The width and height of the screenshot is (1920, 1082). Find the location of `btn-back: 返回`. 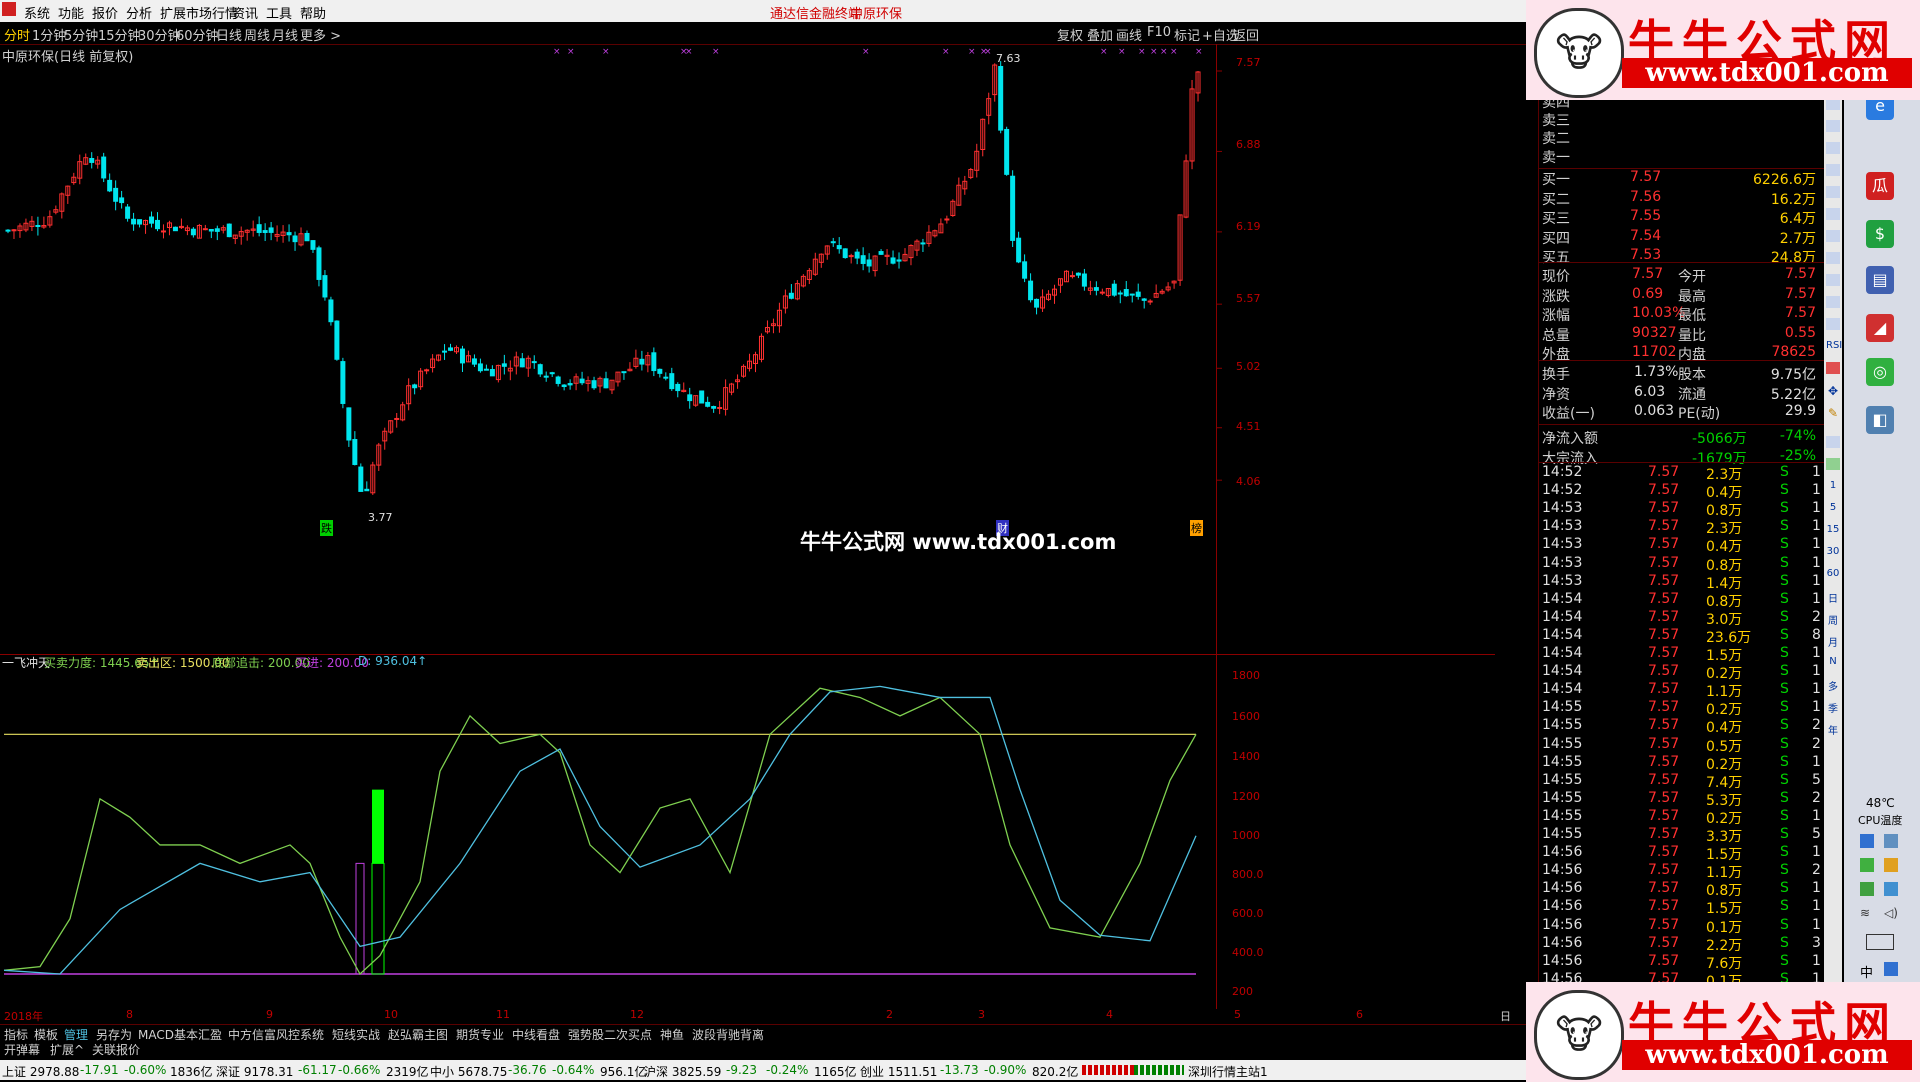

btn-back: 返回 is located at coordinates (1246, 34).